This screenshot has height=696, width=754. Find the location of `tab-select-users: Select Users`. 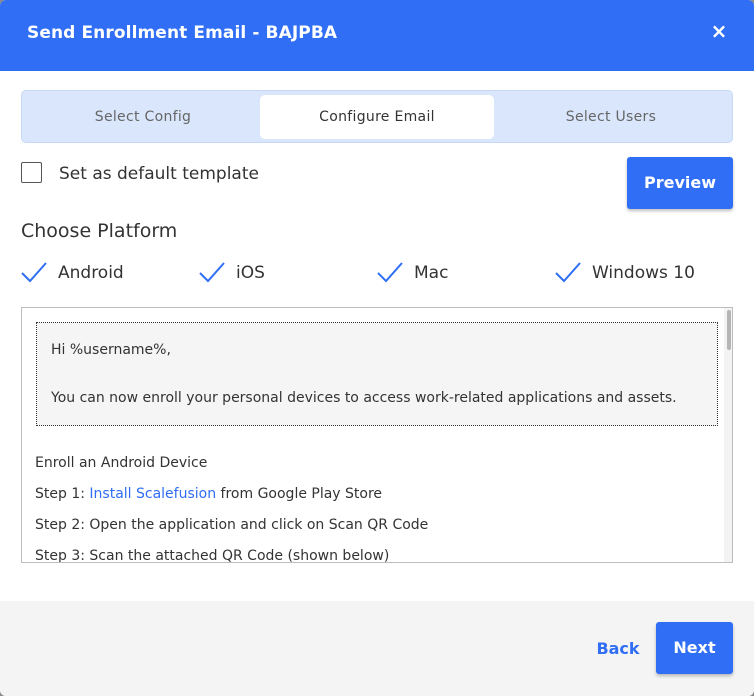

tab-select-users: Select Users is located at coordinates (611, 117).